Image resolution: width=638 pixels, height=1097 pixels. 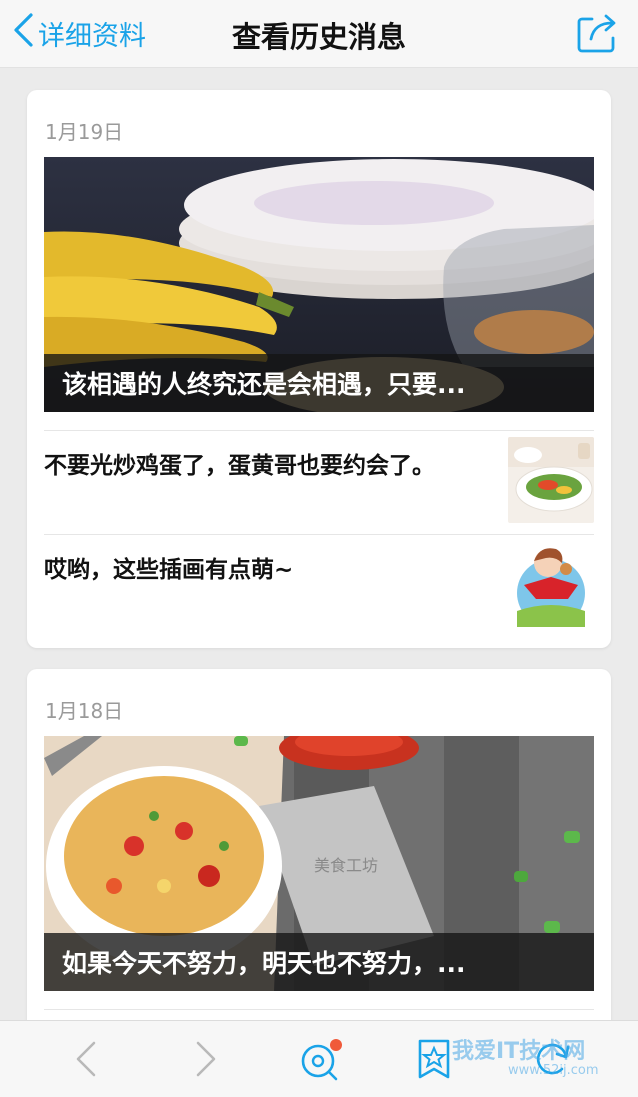 What do you see at coordinates (336, 1045) in the screenshot?
I see `notification-badge` at bounding box center [336, 1045].